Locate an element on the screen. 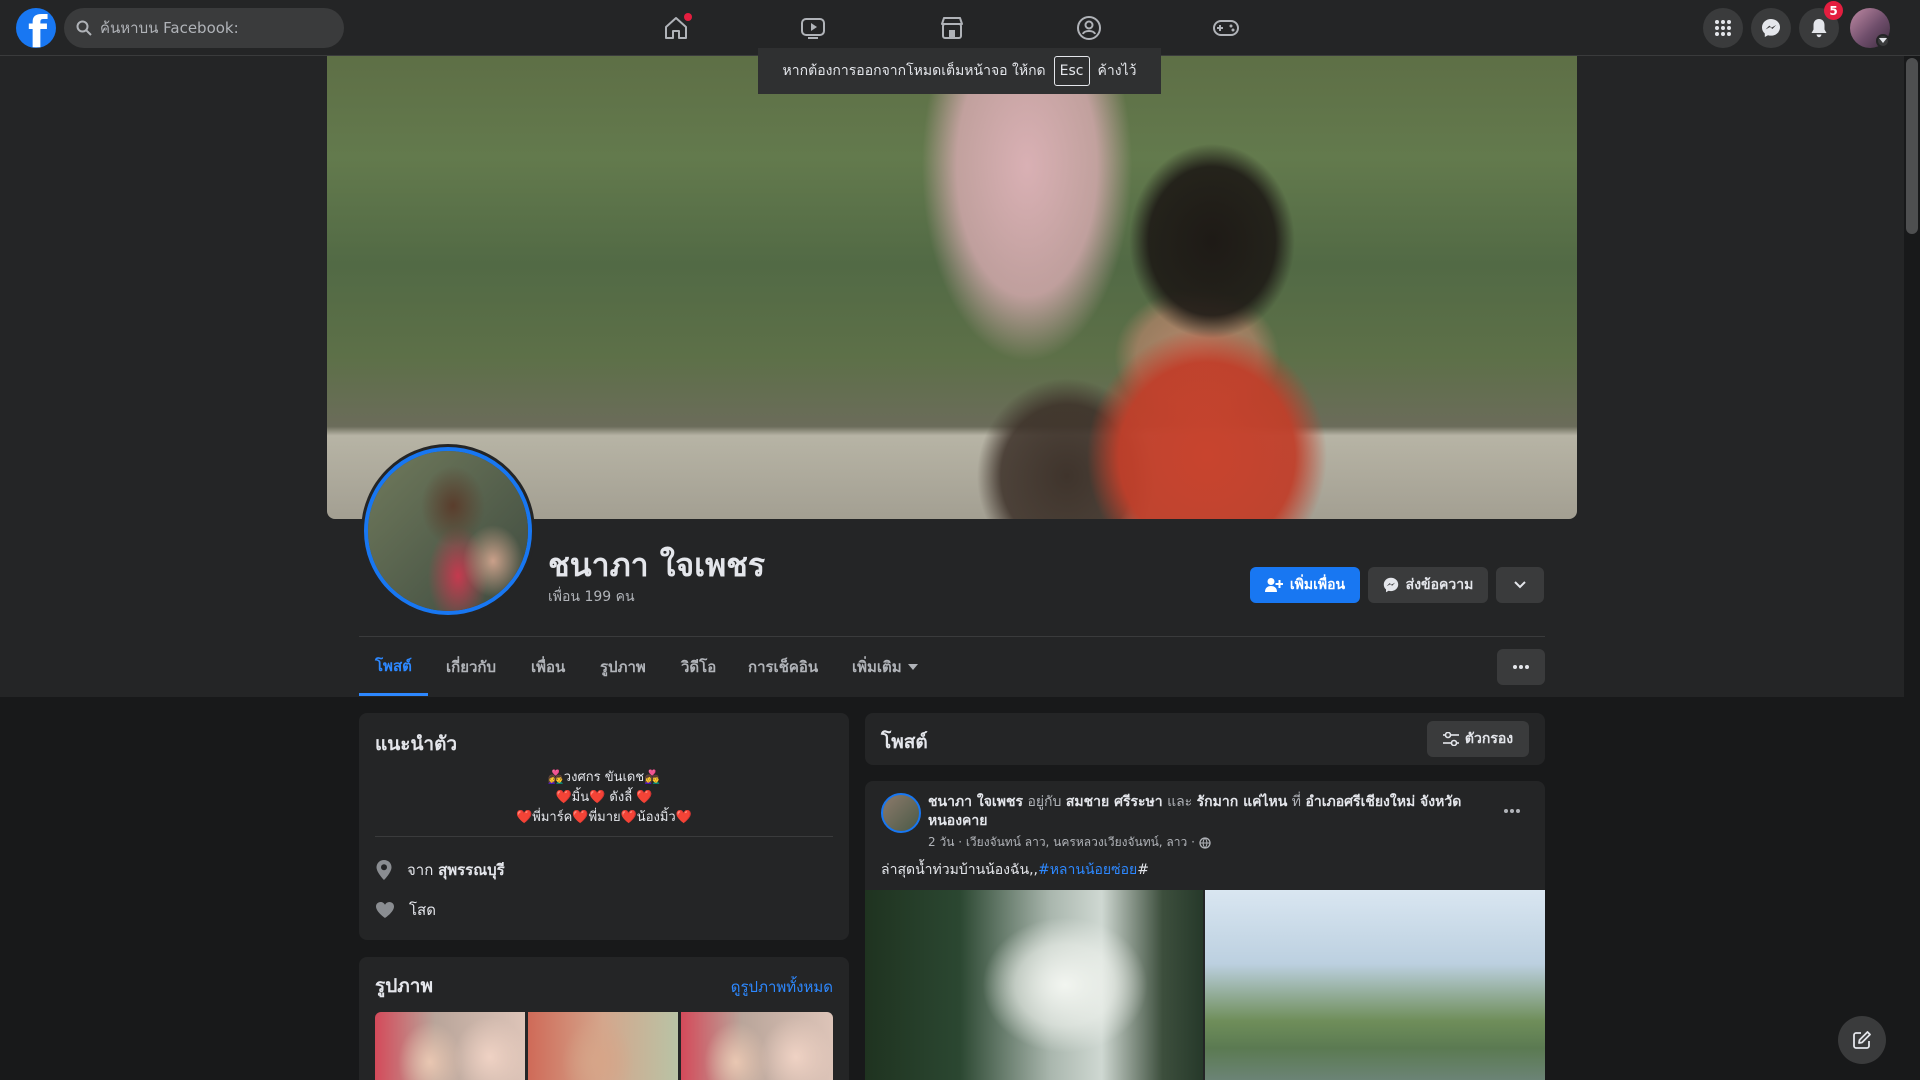 The image size is (1920, 1080). post-with-word: อยู่กับ is located at coordinates (1044, 802).